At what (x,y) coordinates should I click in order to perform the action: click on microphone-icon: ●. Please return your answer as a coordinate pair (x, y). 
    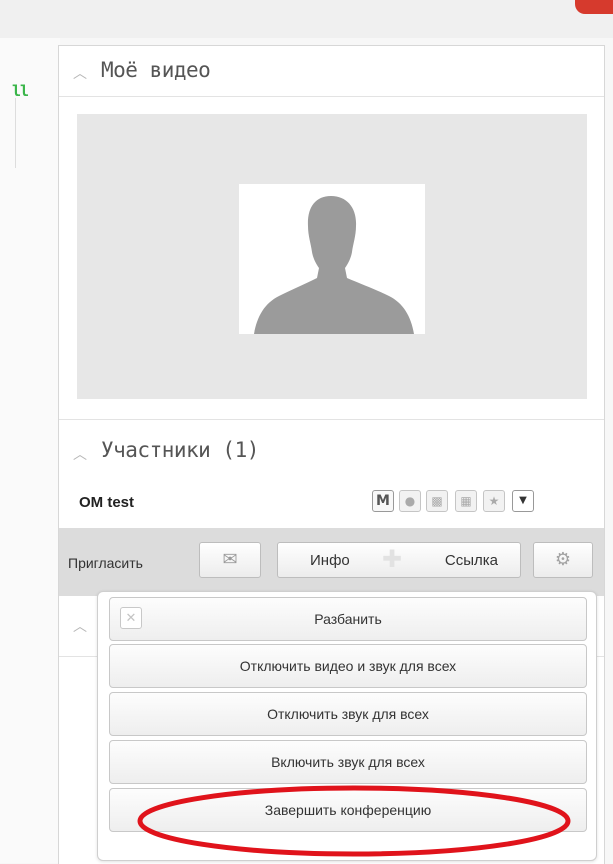
    Looking at the image, I should click on (410, 501).